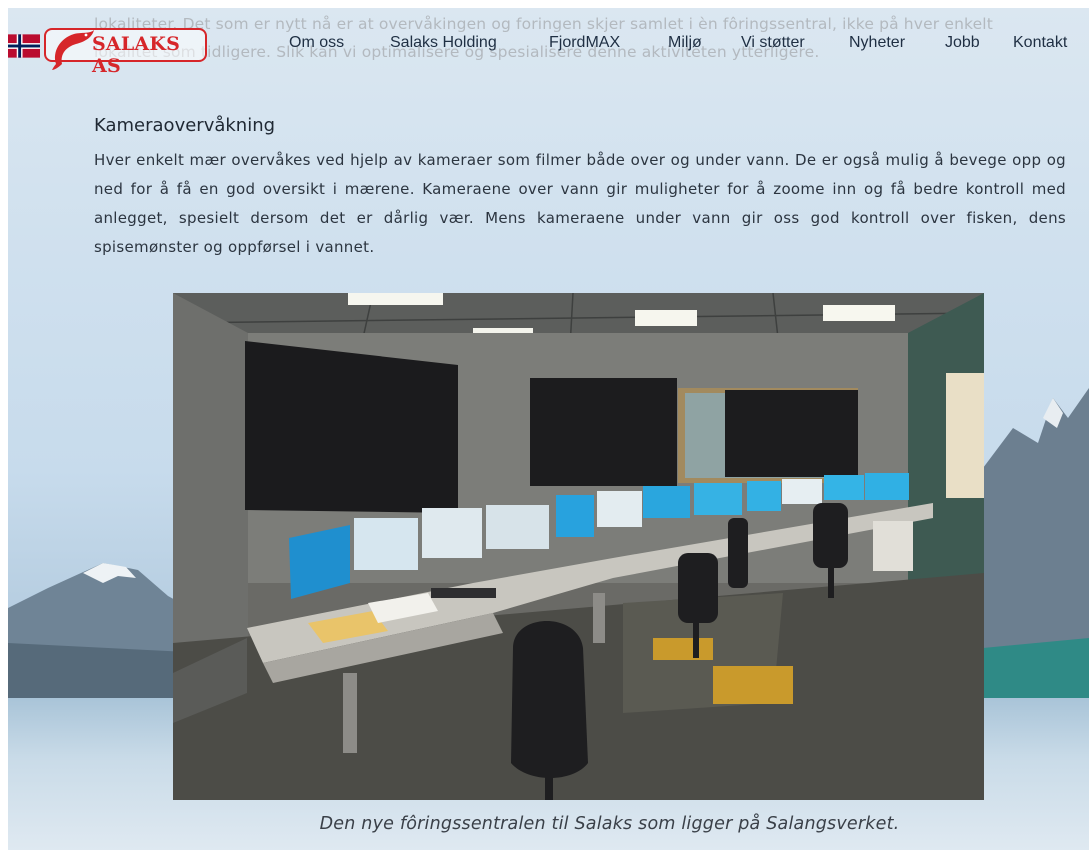 The height and width of the screenshot is (850, 1089). I want to click on norway-flag-icon, so click(24, 46).